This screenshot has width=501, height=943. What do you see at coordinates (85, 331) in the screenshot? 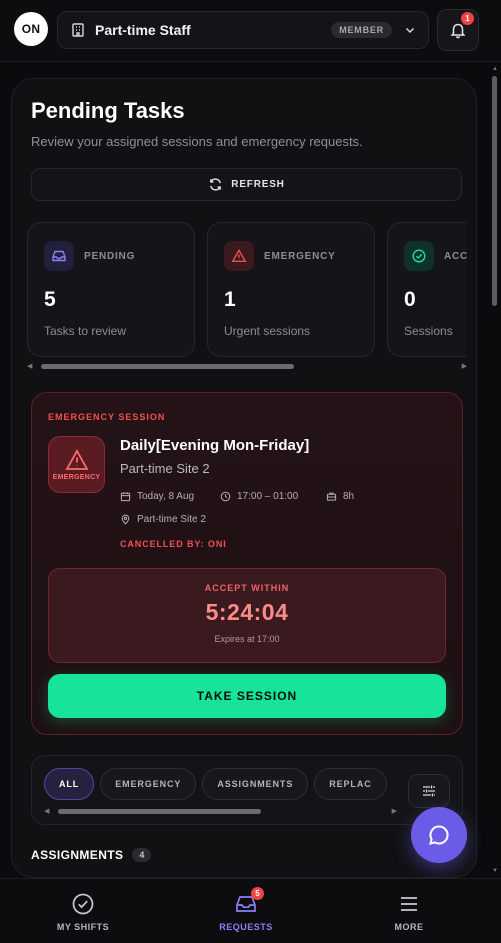
I see `stat-caption: Tasks to review` at bounding box center [85, 331].